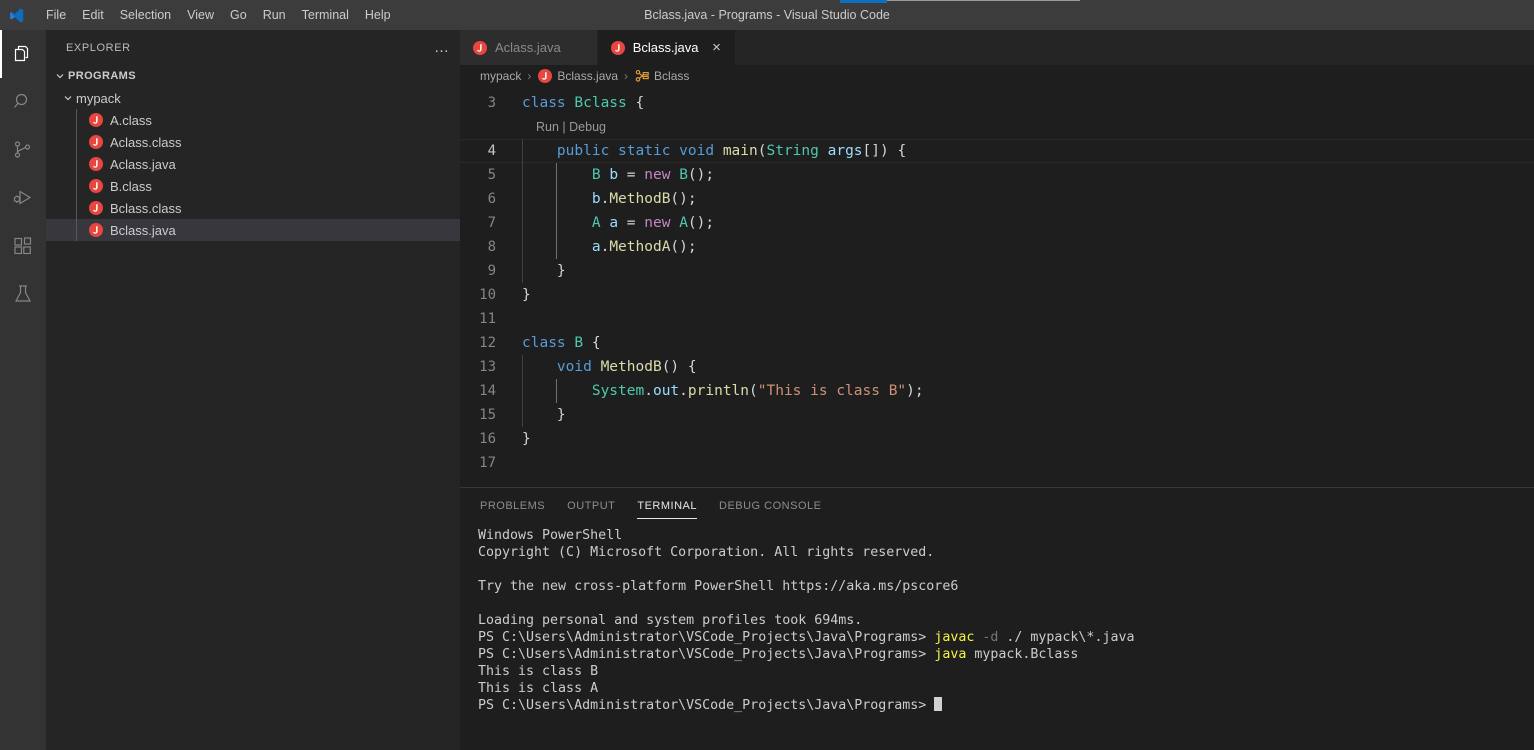 This screenshot has width=1534, height=750. I want to click on terminal-text: This is class A, so click(538, 688).